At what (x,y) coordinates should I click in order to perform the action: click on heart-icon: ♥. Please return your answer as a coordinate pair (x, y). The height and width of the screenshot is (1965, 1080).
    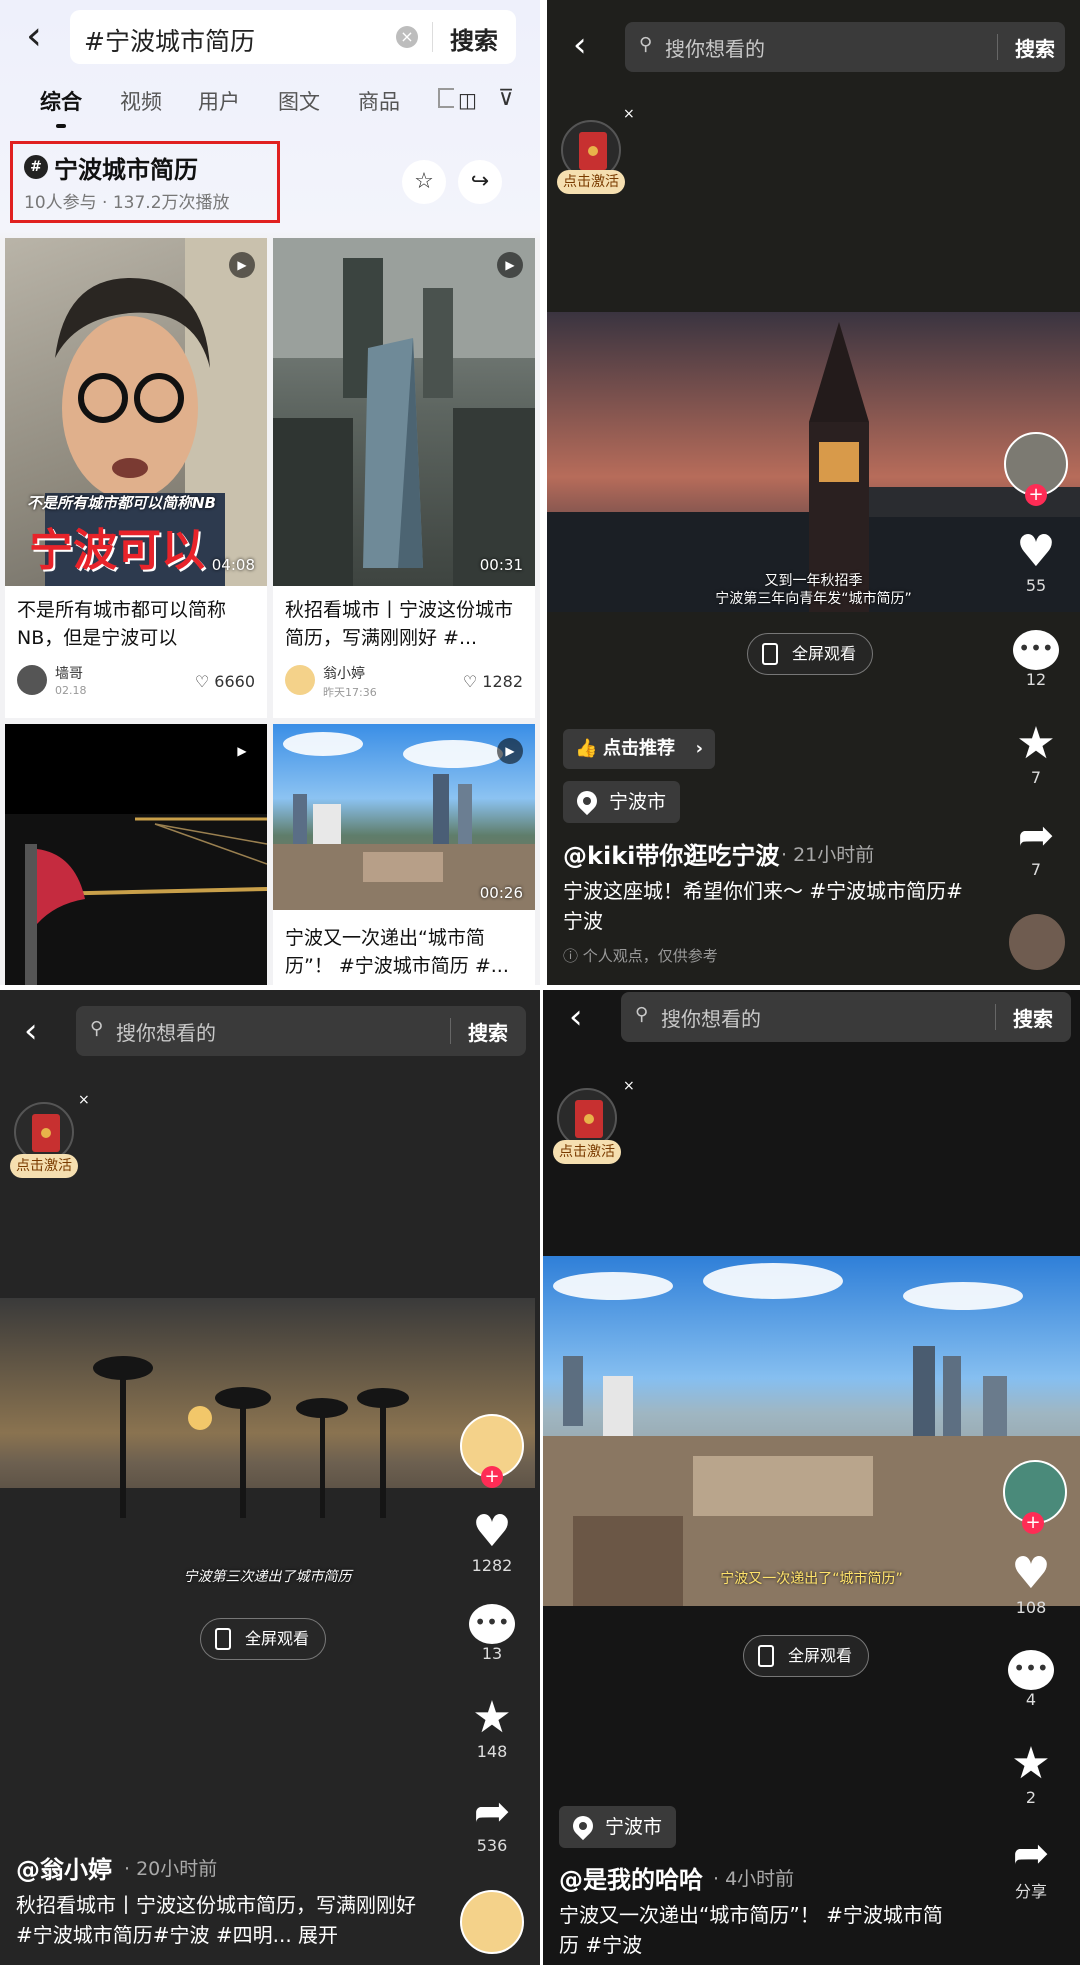
    Looking at the image, I should click on (1031, 1573).